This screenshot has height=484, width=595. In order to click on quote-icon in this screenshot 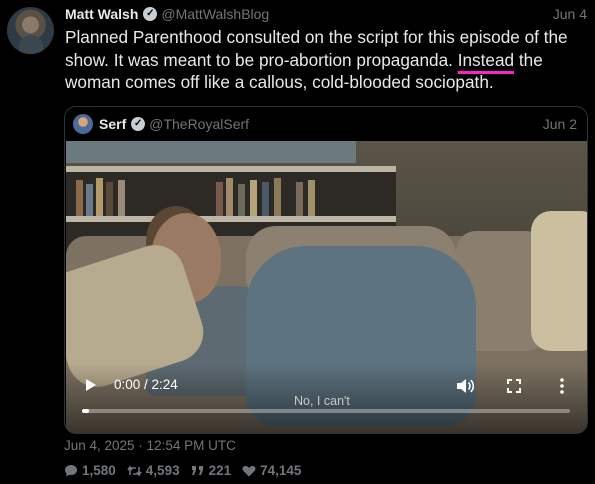, I will do `click(197, 470)`.